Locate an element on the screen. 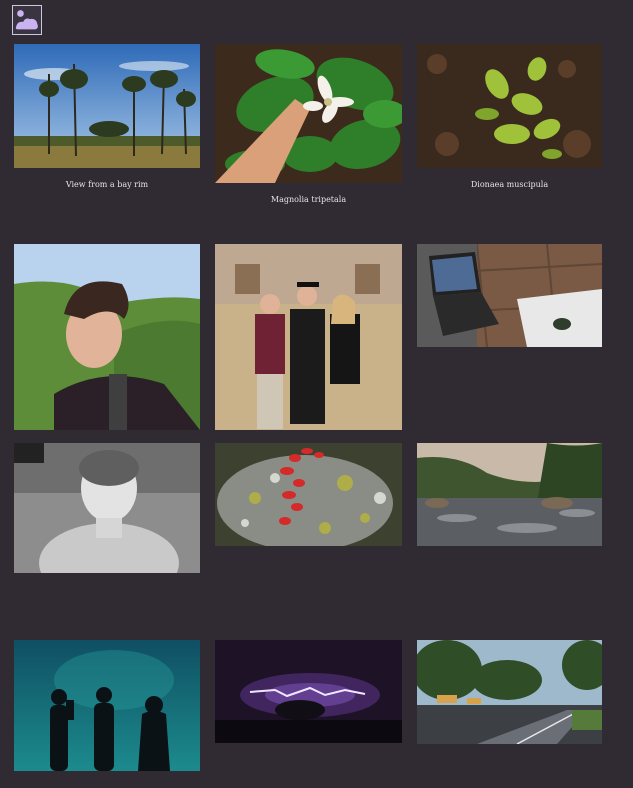  photo-caption: View from a bay rim is located at coordinates (107, 184).